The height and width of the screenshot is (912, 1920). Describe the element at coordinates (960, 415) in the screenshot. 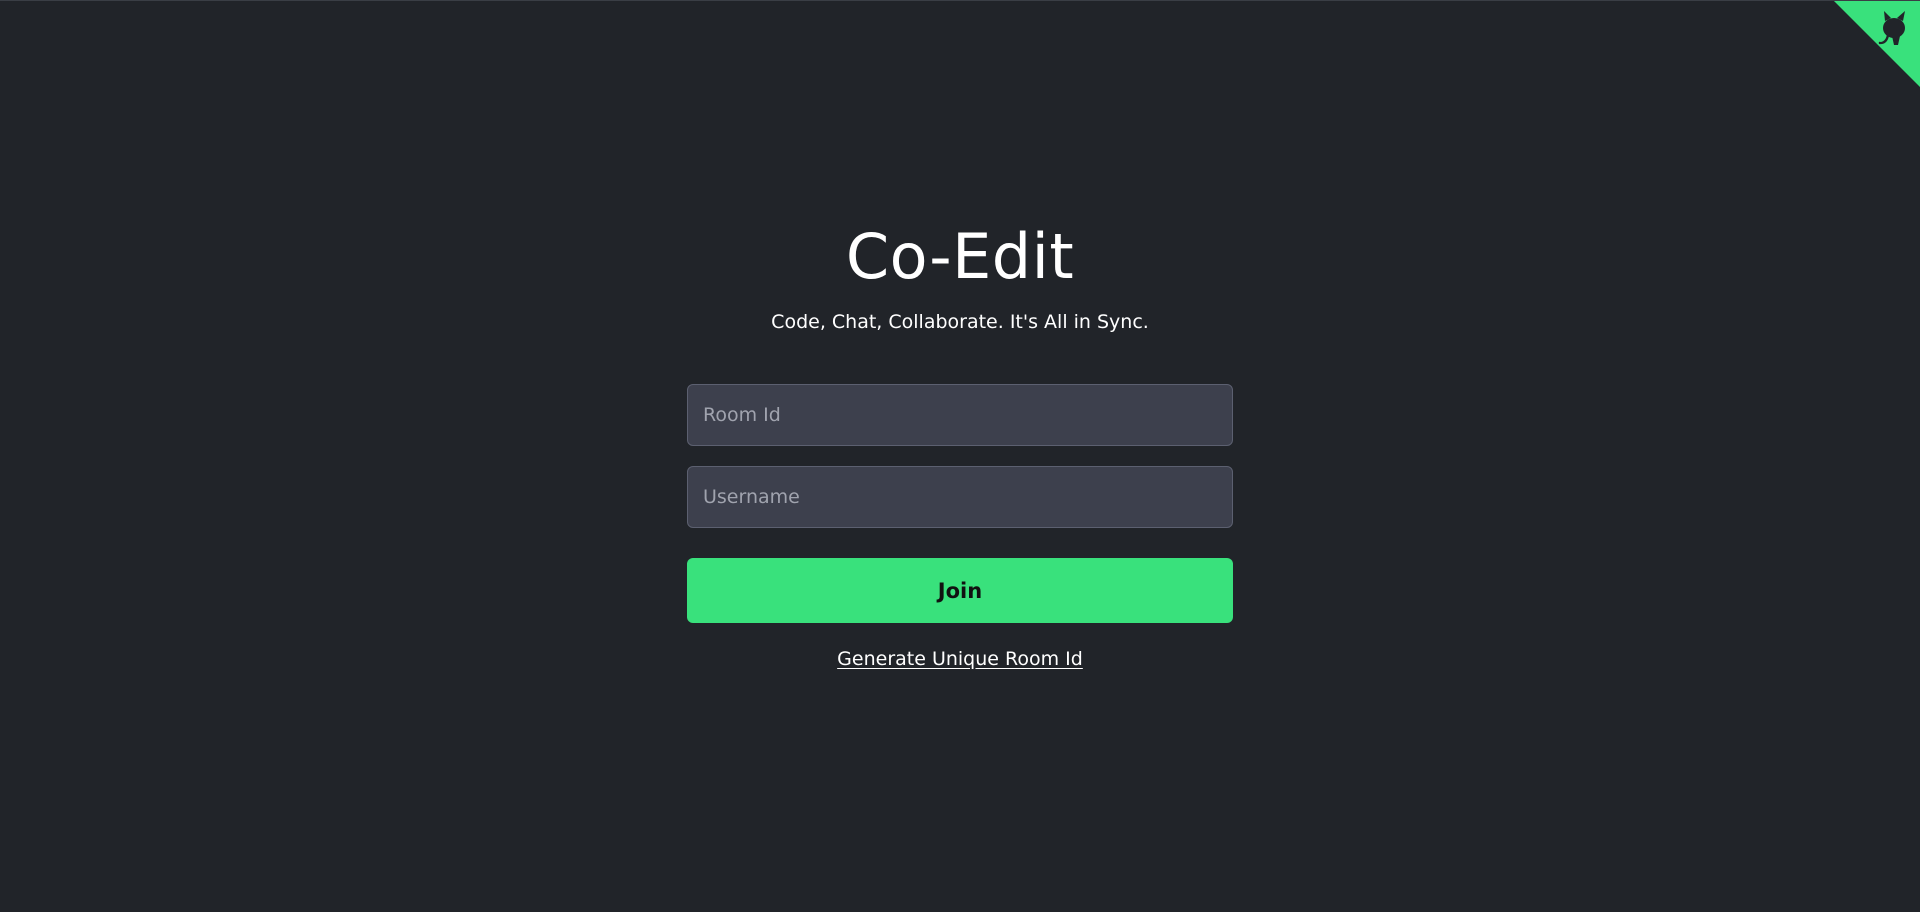

I see `room-id-input` at that location.